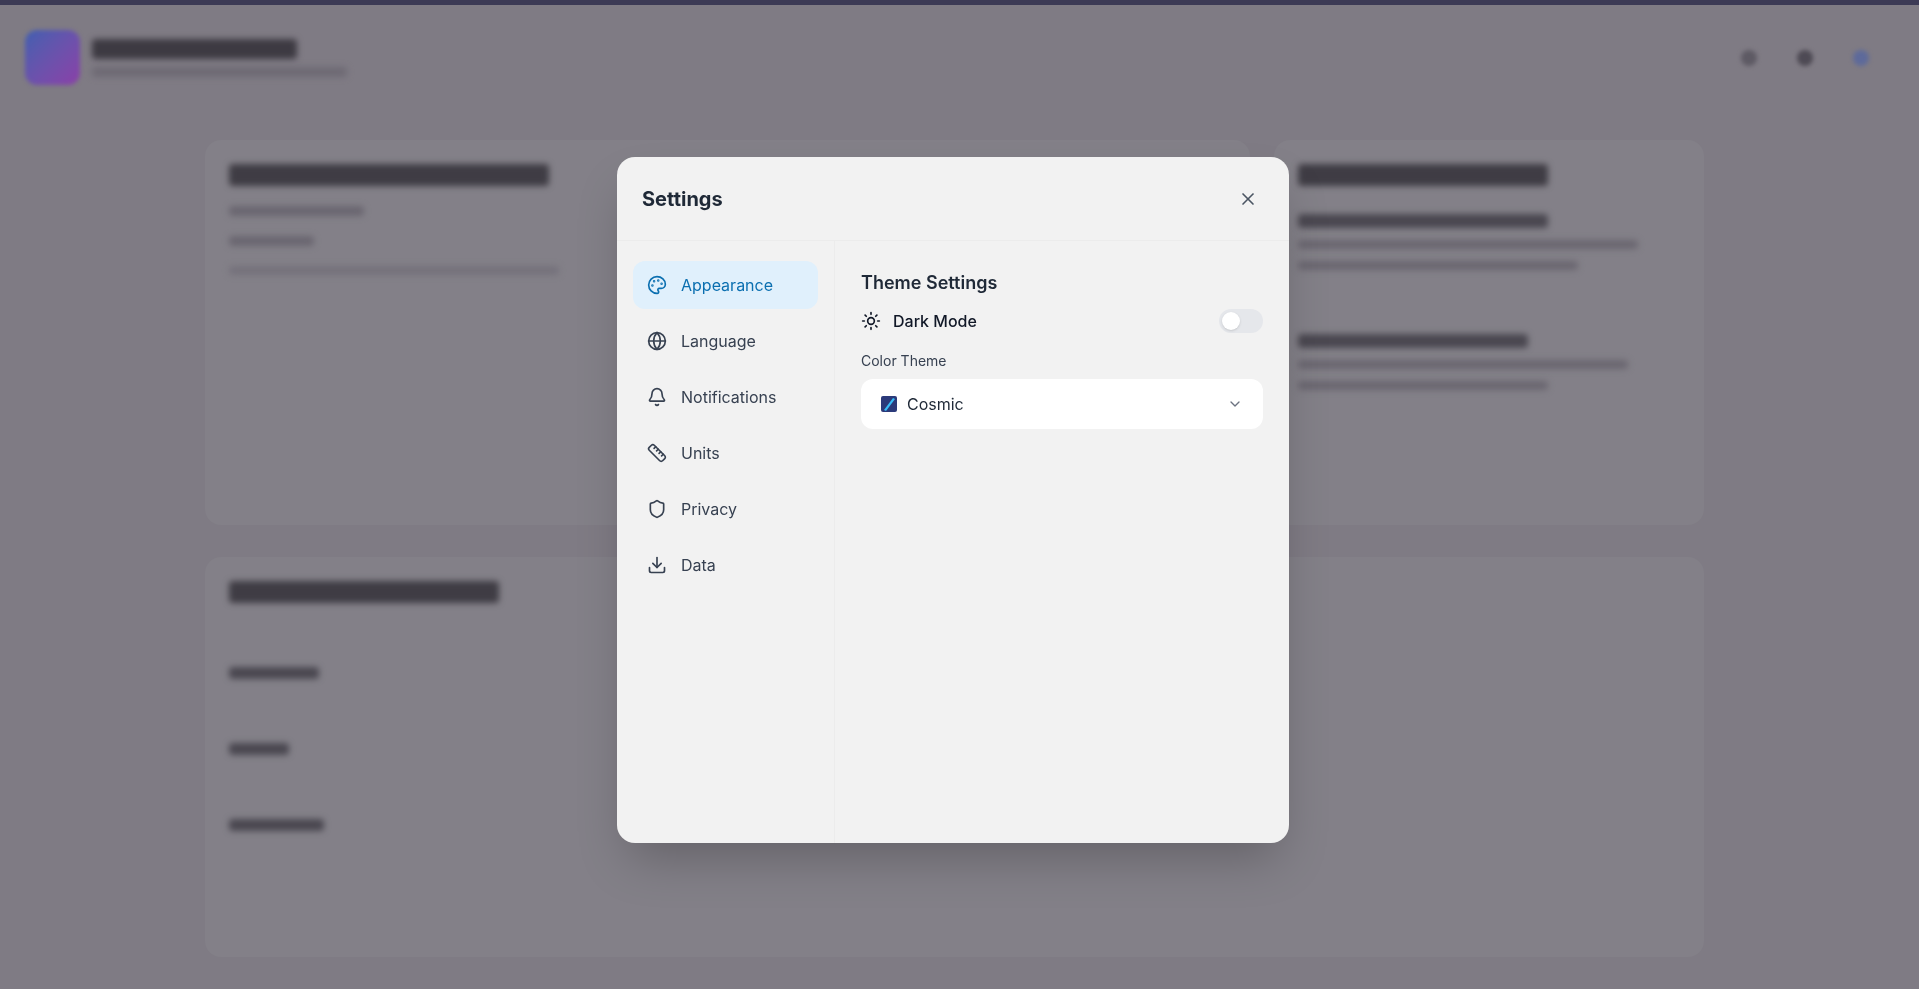 The width and height of the screenshot is (1919, 989). What do you see at coordinates (725, 341) in the screenshot?
I see `settings-nav-item: Language` at bounding box center [725, 341].